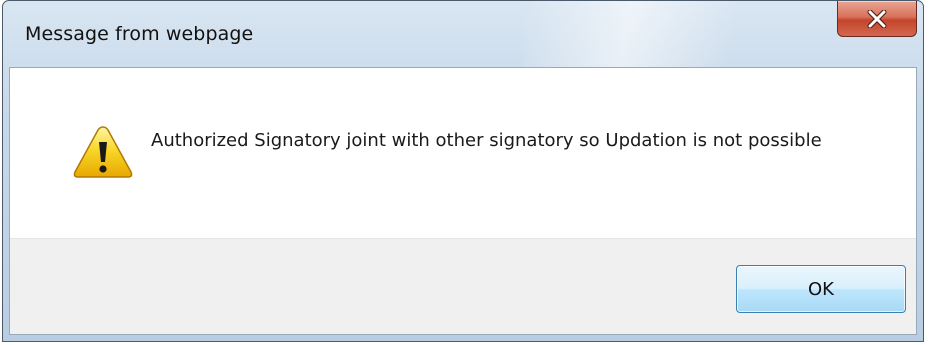 This screenshot has height=345, width=929. I want to click on close-icon, so click(877, 18).